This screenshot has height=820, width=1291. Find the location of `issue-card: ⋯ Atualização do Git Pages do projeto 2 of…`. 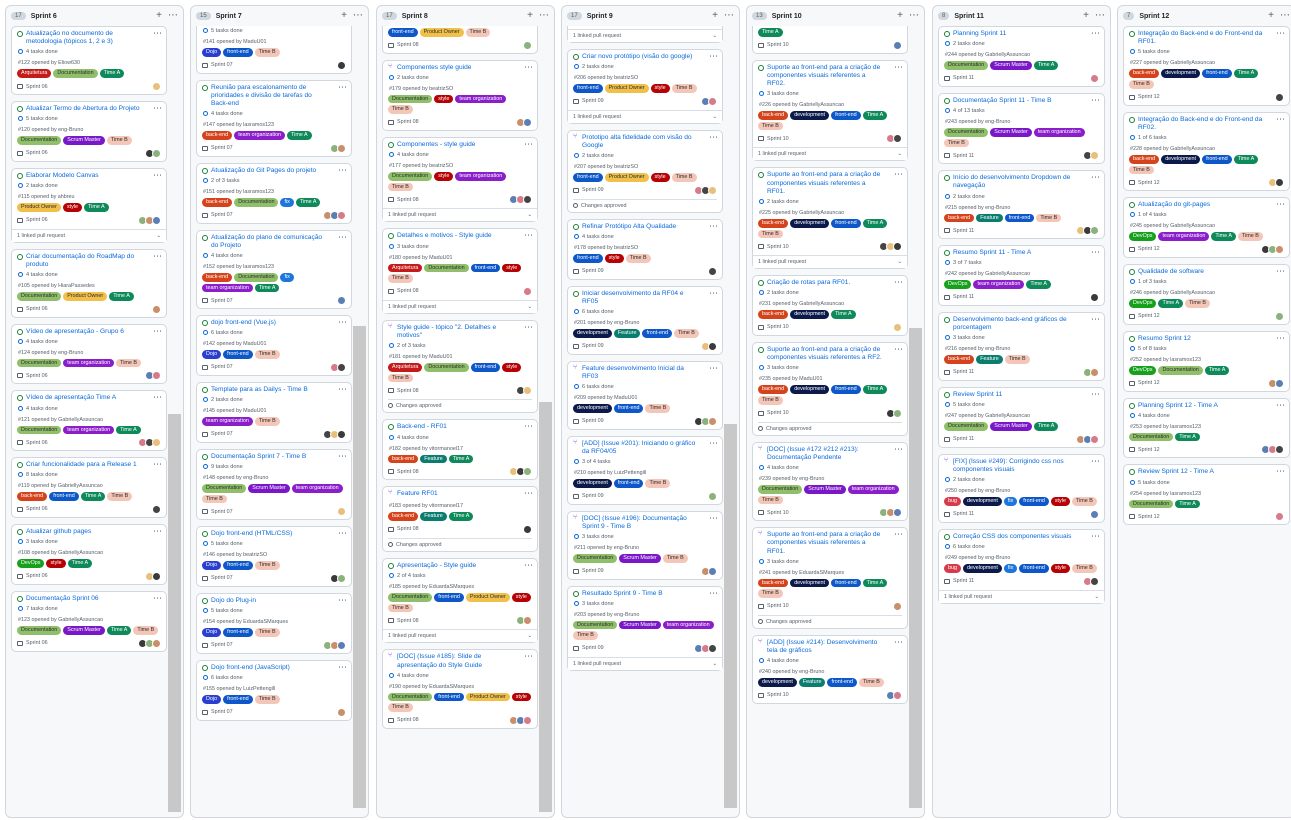

issue-card: ⋯ Atualização do Git Pages do projeto 2 of… is located at coordinates (274, 193).